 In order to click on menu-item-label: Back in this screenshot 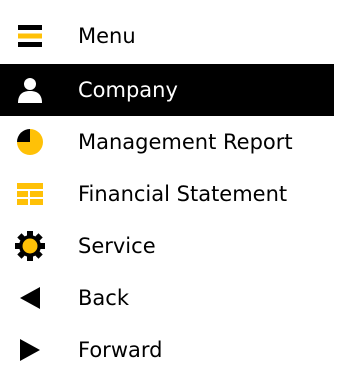, I will do `click(103, 297)`.